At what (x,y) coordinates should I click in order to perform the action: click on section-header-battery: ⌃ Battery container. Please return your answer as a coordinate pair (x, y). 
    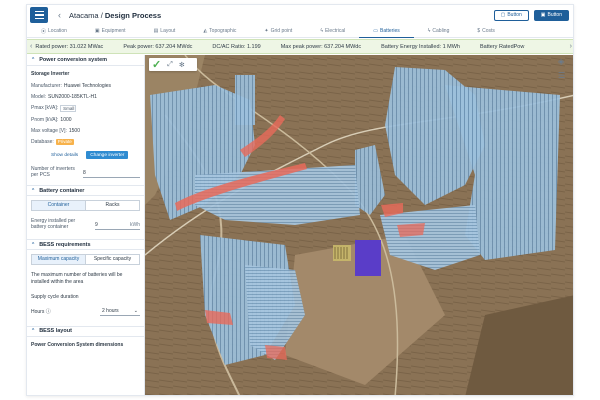
    Looking at the image, I should click on (85, 190).